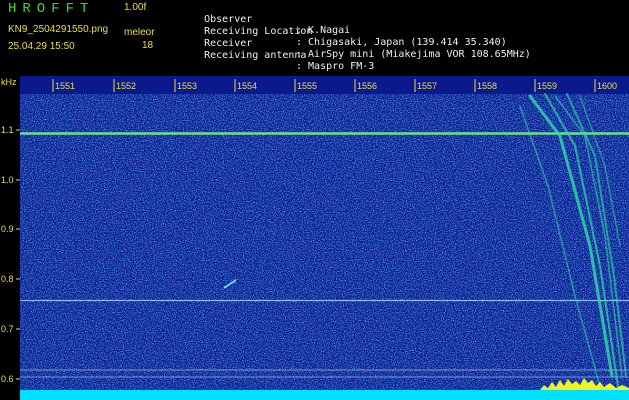 The width and height of the screenshot is (629, 400). What do you see at coordinates (607, 86) in the screenshot?
I see `time-tick-1600: 1600` at bounding box center [607, 86].